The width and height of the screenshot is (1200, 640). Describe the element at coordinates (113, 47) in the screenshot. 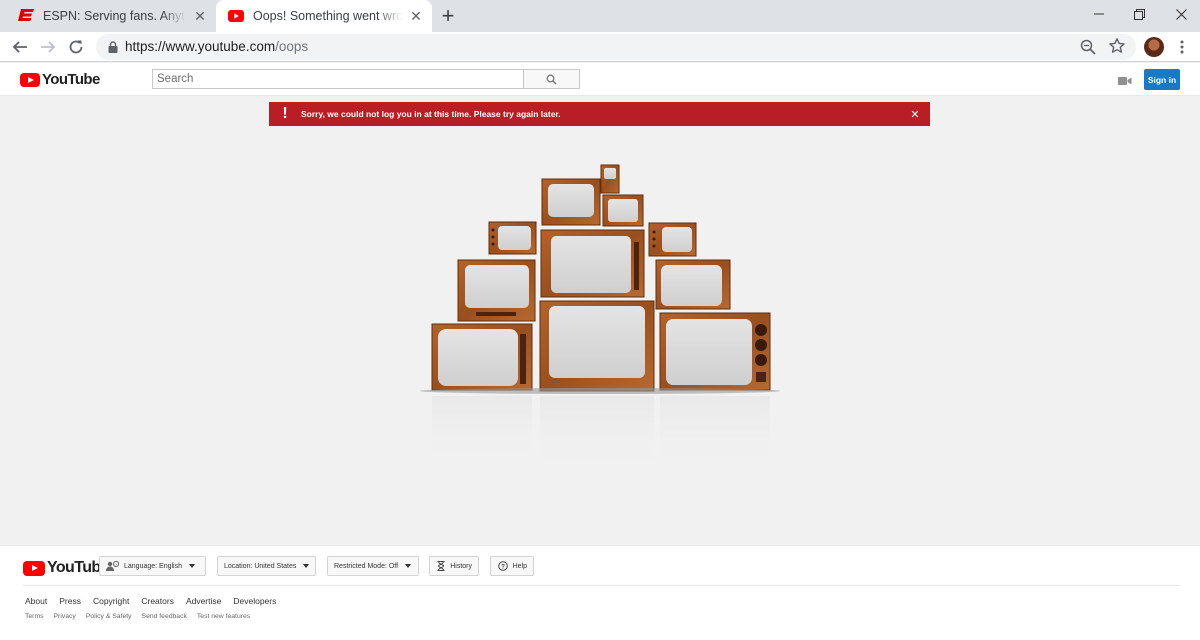

I see `lock-icon` at that location.